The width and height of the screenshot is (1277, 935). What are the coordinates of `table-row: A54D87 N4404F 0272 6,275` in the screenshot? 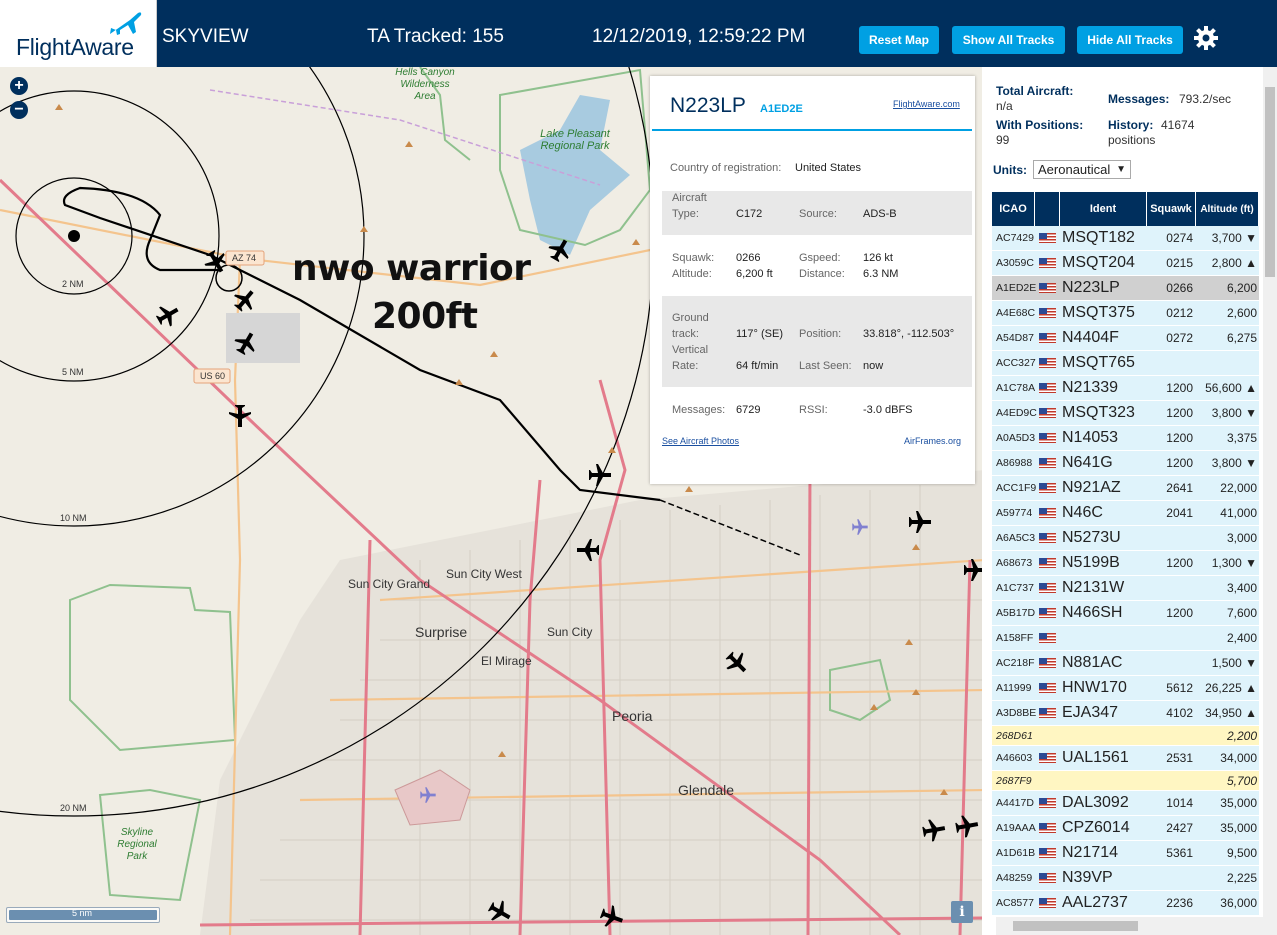 It's located at (1125, 338).